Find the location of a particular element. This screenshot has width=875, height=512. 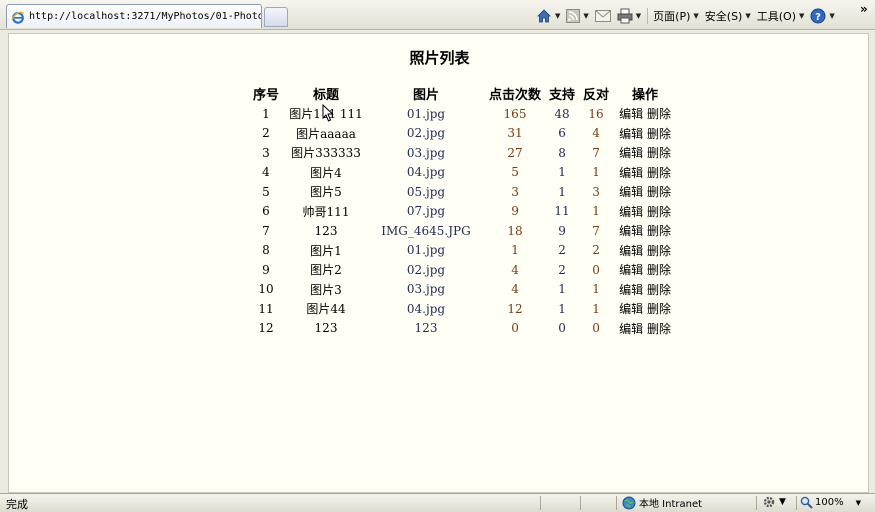

cell-oppose: 1 is located at coordinates (596, 289).